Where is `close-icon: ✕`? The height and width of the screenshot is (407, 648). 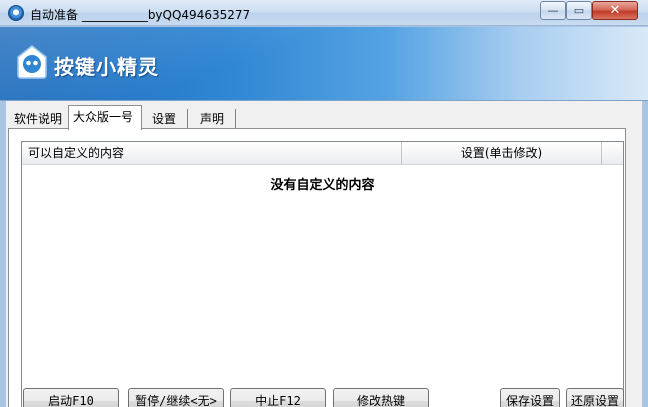
close-icon: ✕ is located at coordinates (615, 10).